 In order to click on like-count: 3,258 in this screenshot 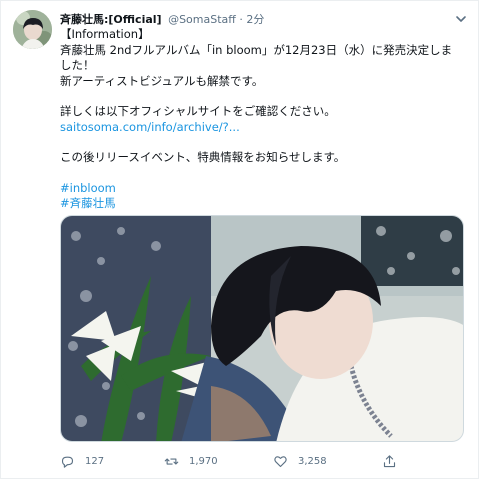, I will do `click(312, 461)`.